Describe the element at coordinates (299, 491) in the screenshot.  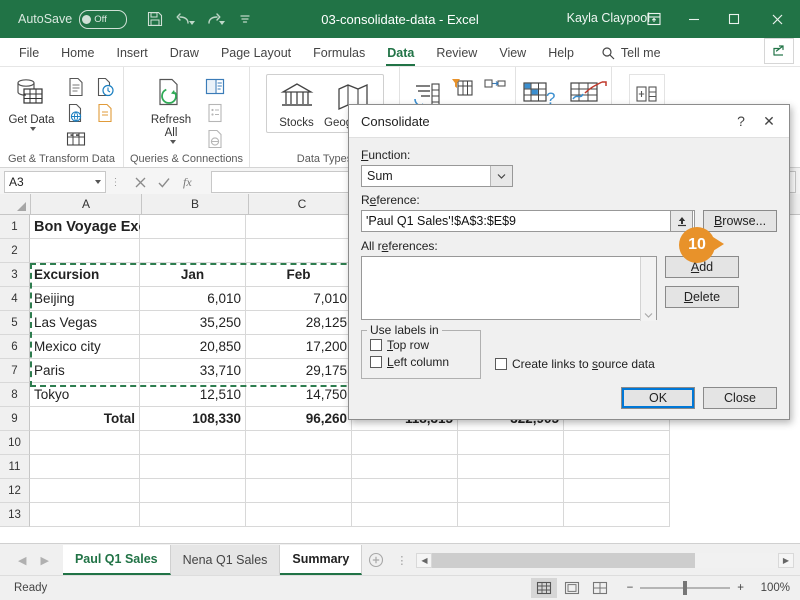
I see `cell-c12` at that location.